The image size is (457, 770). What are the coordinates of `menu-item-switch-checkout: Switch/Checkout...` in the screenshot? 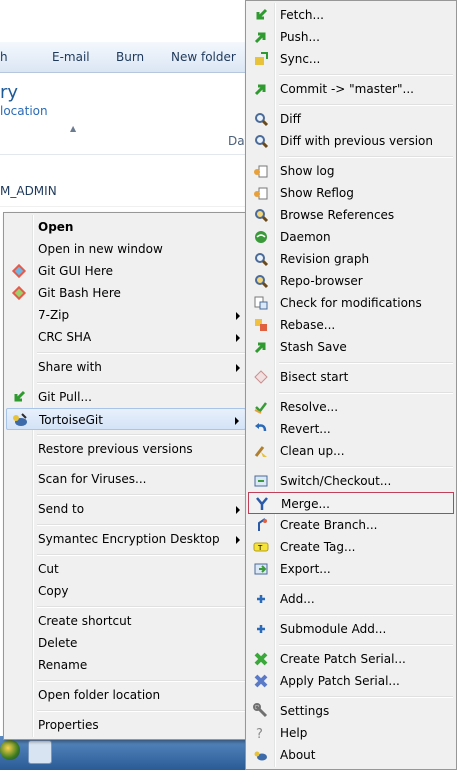 It's located at (351, 481).